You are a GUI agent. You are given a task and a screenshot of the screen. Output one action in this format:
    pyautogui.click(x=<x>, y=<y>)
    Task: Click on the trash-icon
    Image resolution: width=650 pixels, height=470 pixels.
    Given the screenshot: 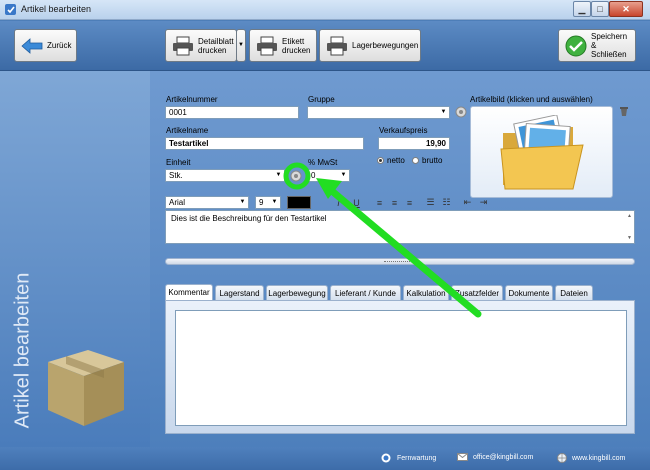 What is the action you would take?
    pyautogui.click(x=624, y=111)
    